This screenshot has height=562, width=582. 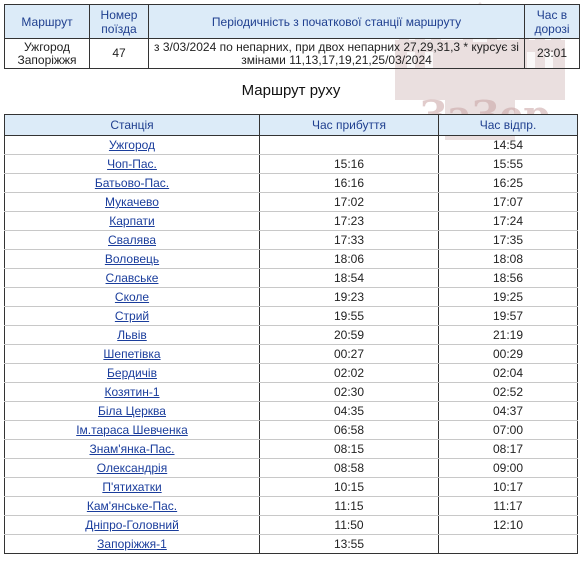 I want to click on table-row: Чоп-Пас. 15:16 15:55, so click(x=291, y=164).